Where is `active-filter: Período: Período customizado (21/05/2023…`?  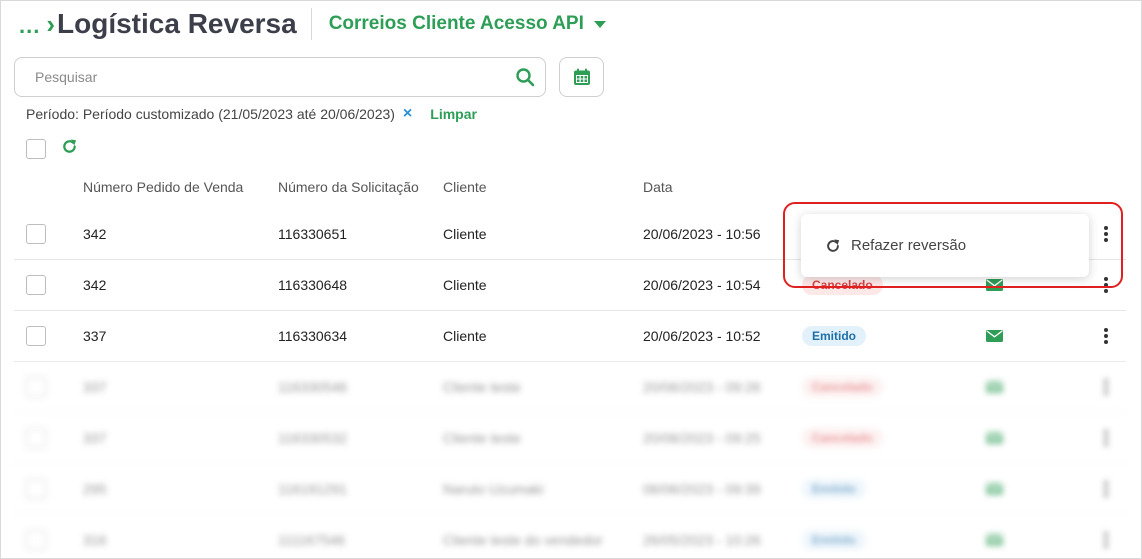 active-filter: Período: Período customizado (21/05/2023… is located at coordinates (251, 114).